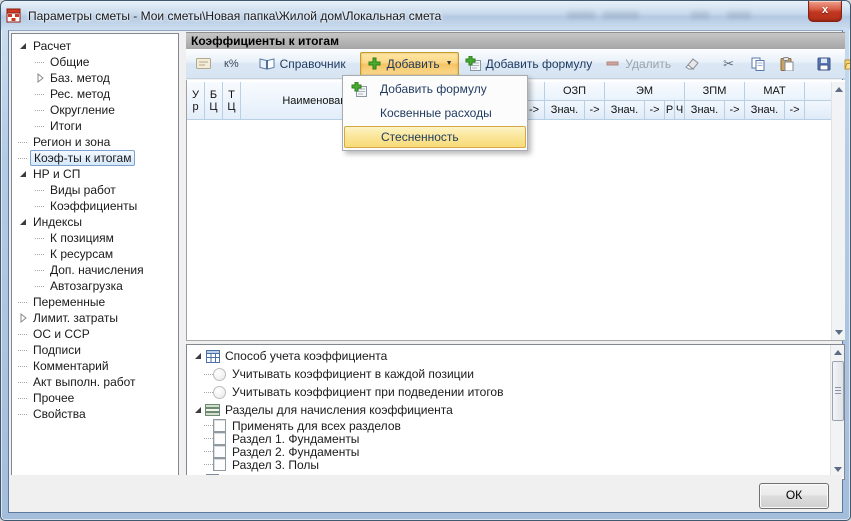 This screenshot has width=851, height=521. I want to click on table-vscrollbar, so click(838, 211).